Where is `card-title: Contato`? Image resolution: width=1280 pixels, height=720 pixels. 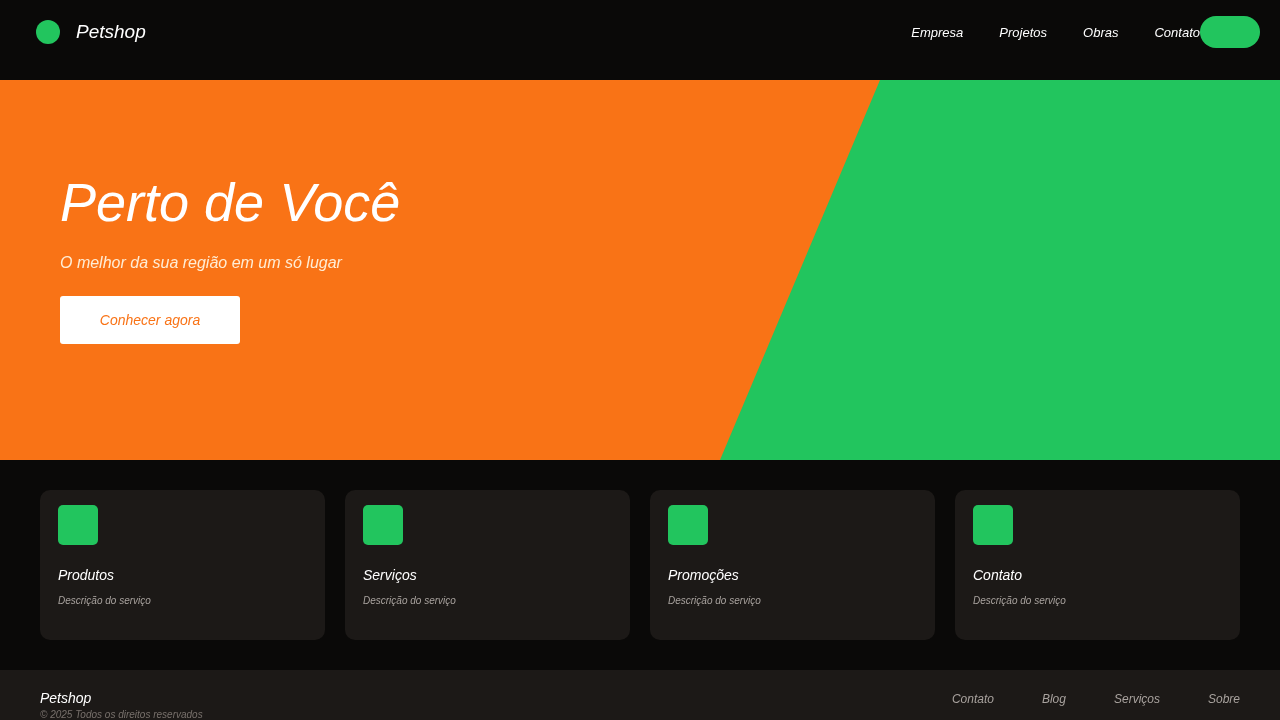 card-title: Contato is located at coordinates (998, 575).